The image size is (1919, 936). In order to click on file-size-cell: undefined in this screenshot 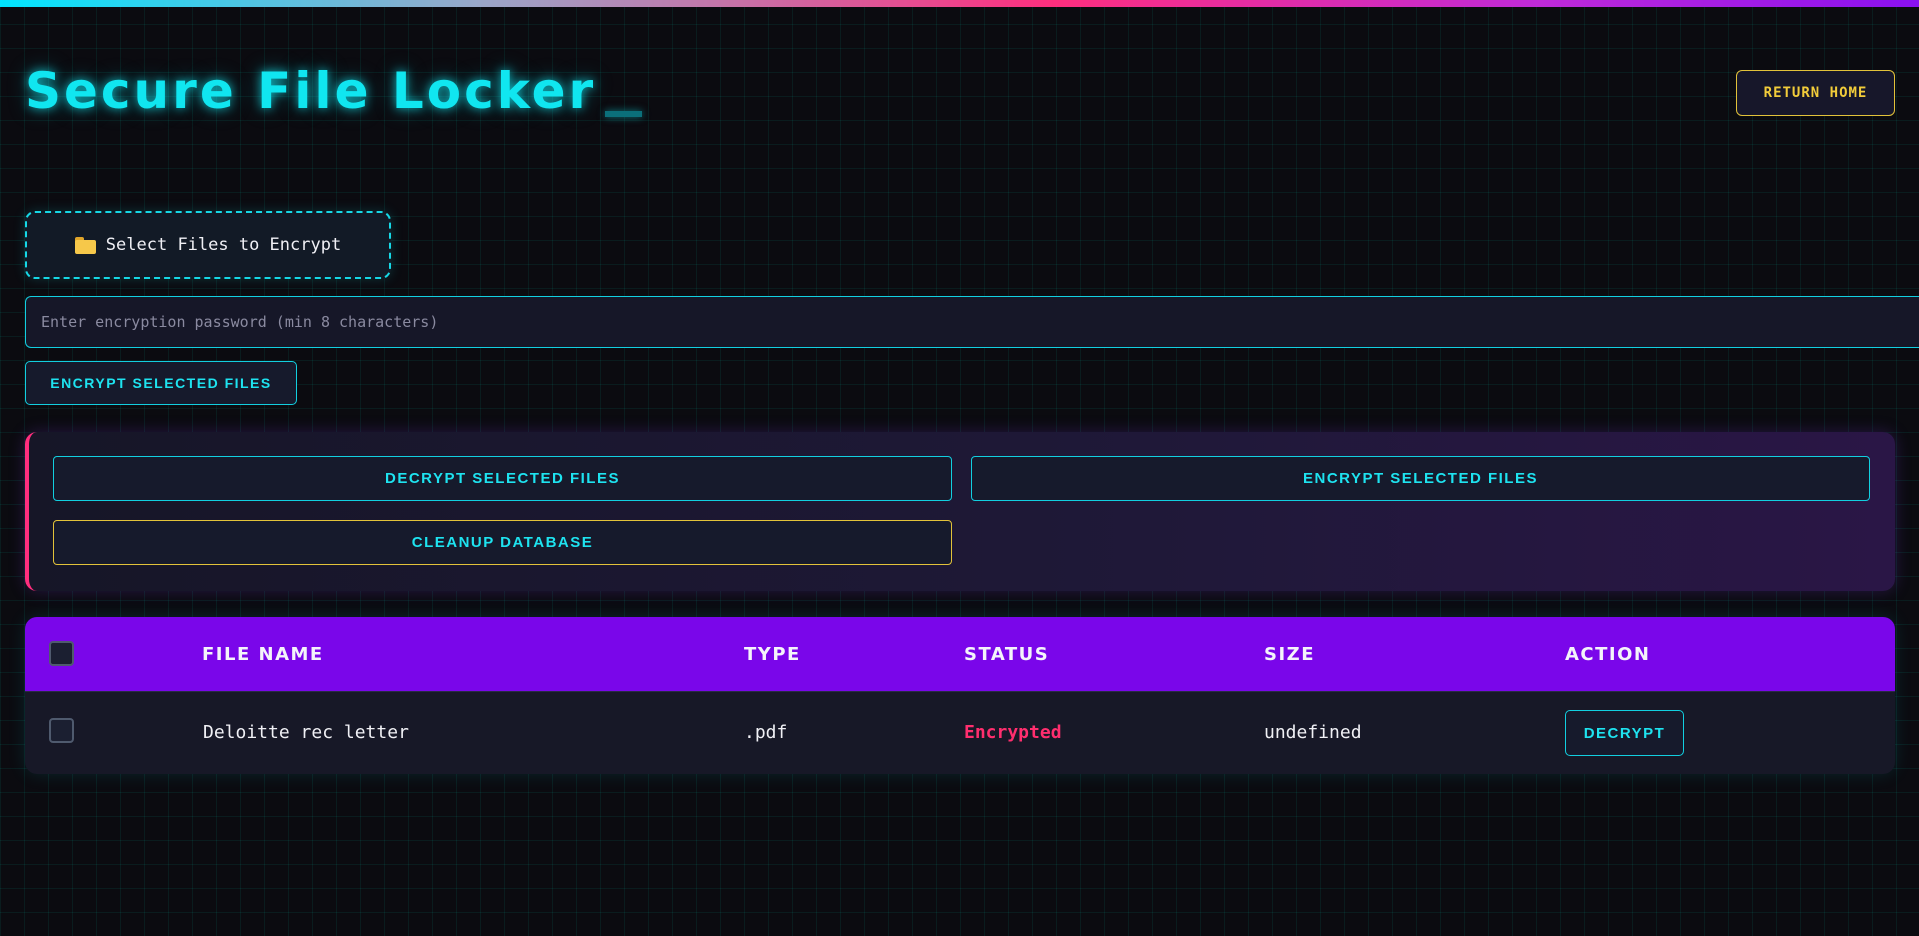, I will do `click(1313, 732)`.